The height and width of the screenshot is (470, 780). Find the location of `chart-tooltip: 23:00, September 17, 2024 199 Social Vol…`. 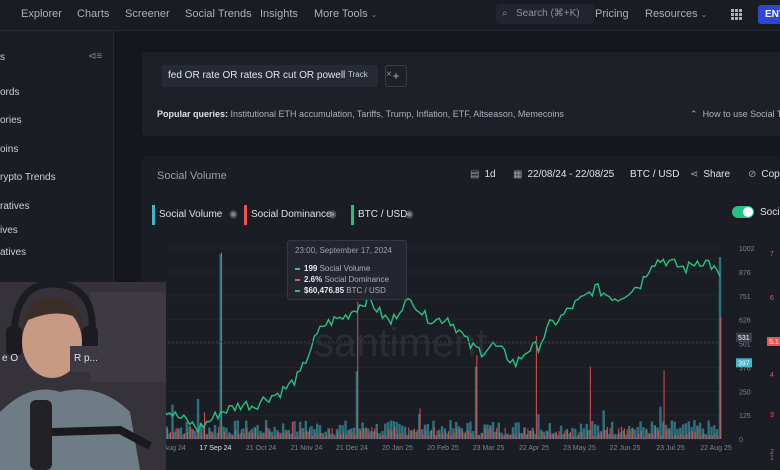

chart-tooltip: 23:00, September 17, 2024 199 Social Vol… is located at coordinates (347, 270).